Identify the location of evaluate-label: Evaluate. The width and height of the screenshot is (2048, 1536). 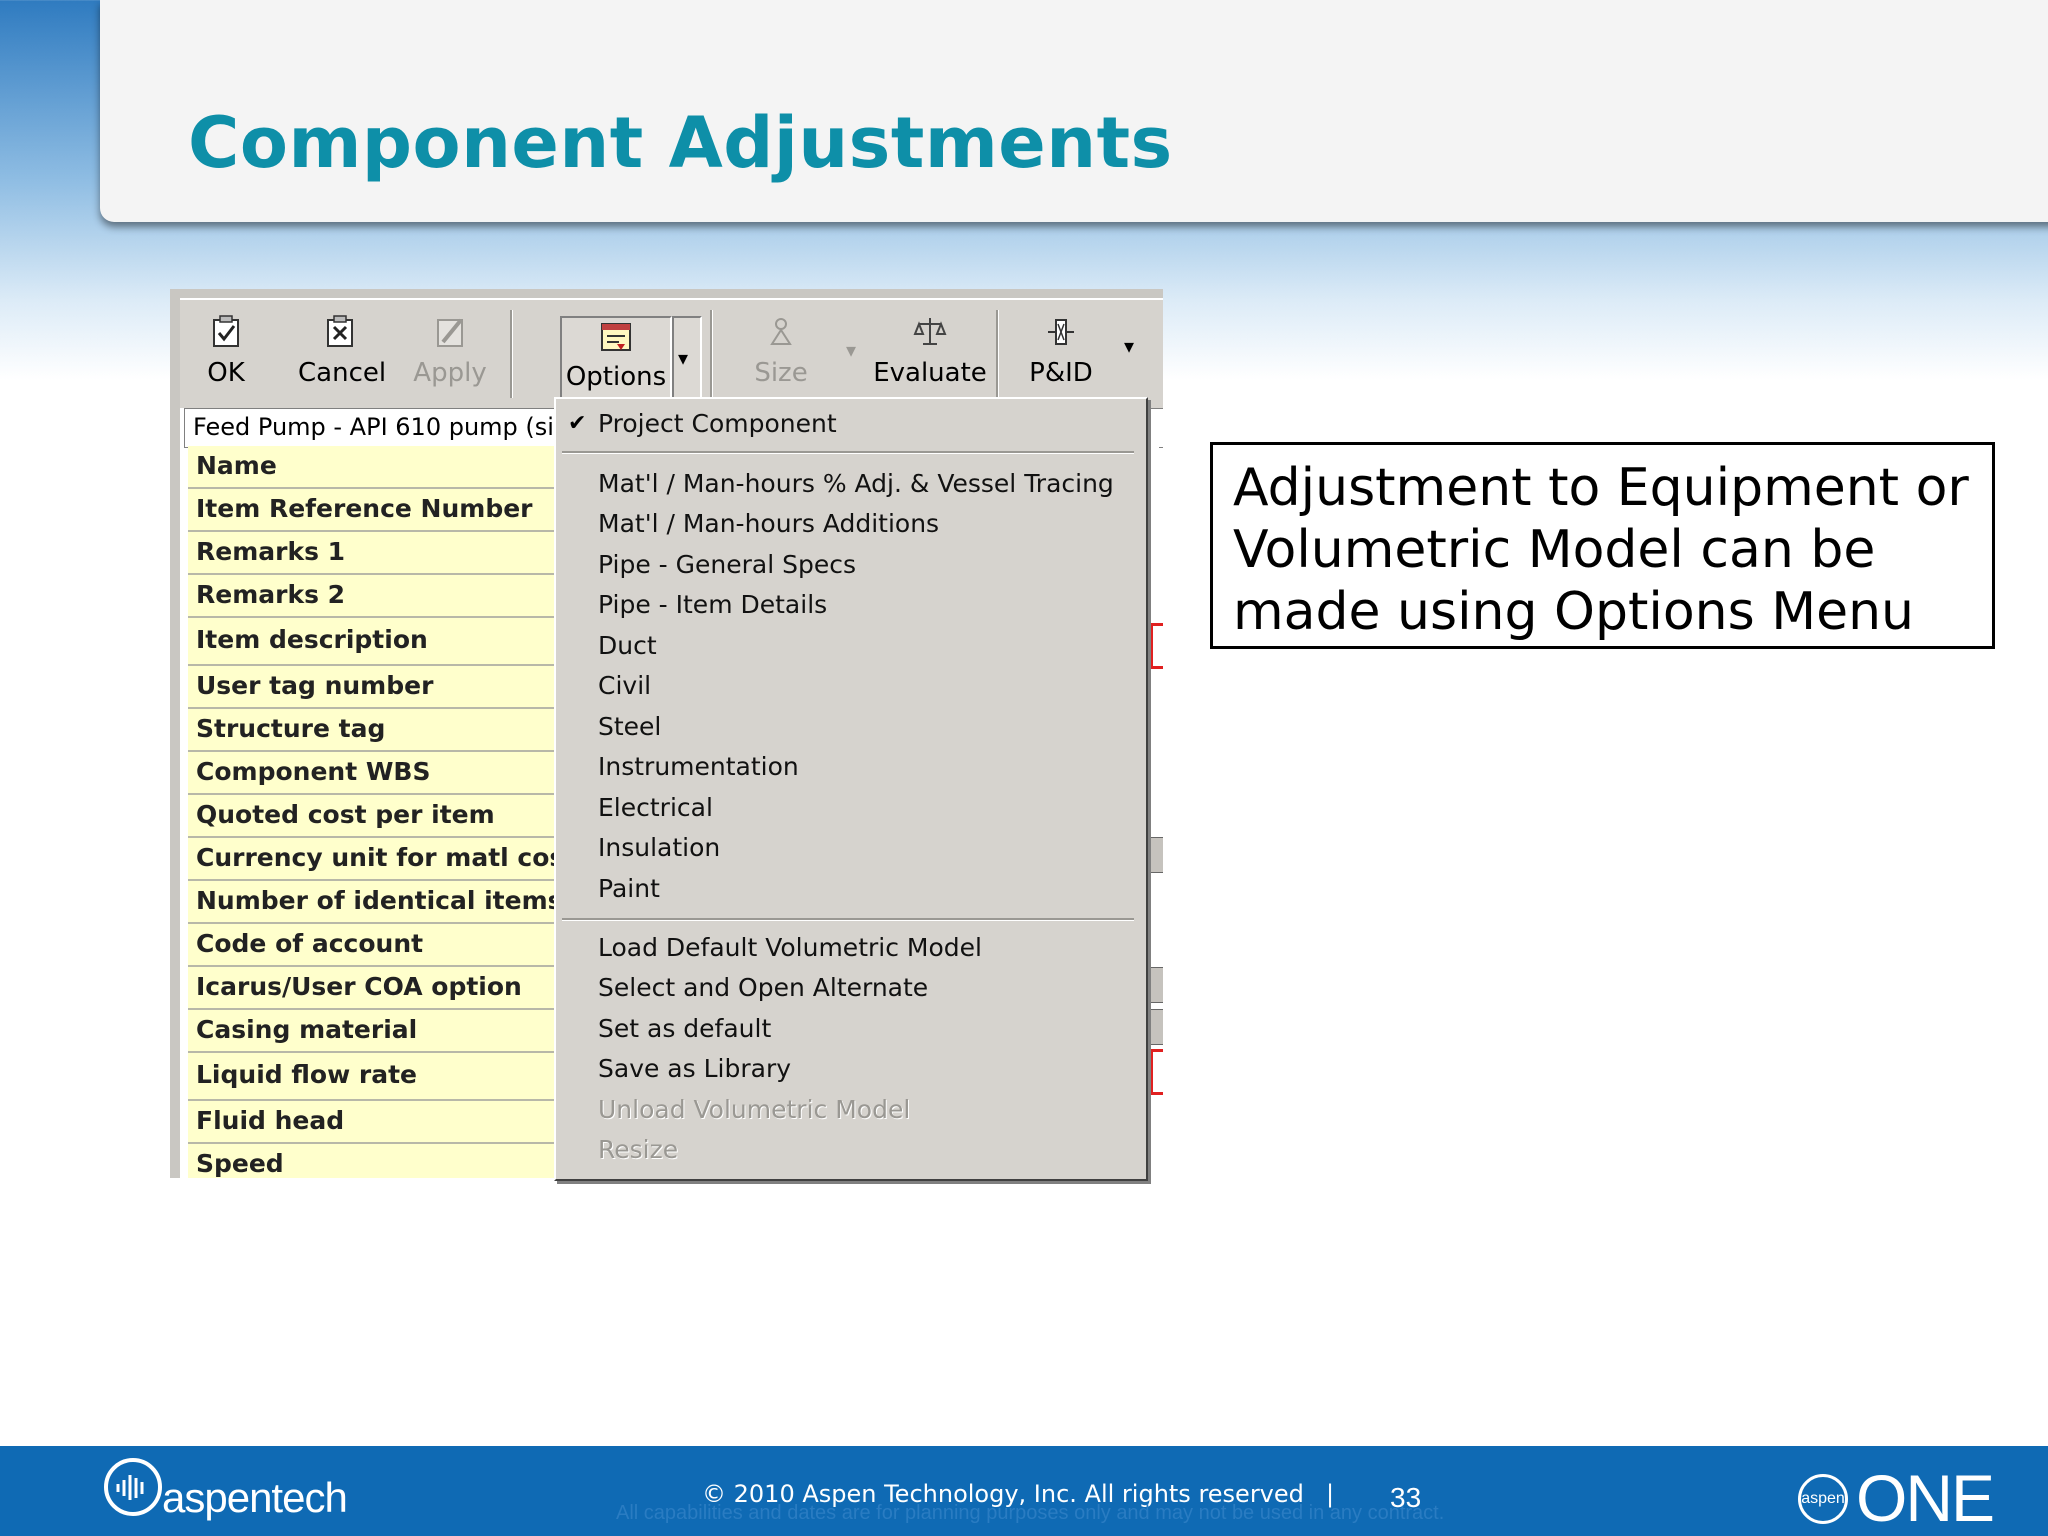
(930, 373).